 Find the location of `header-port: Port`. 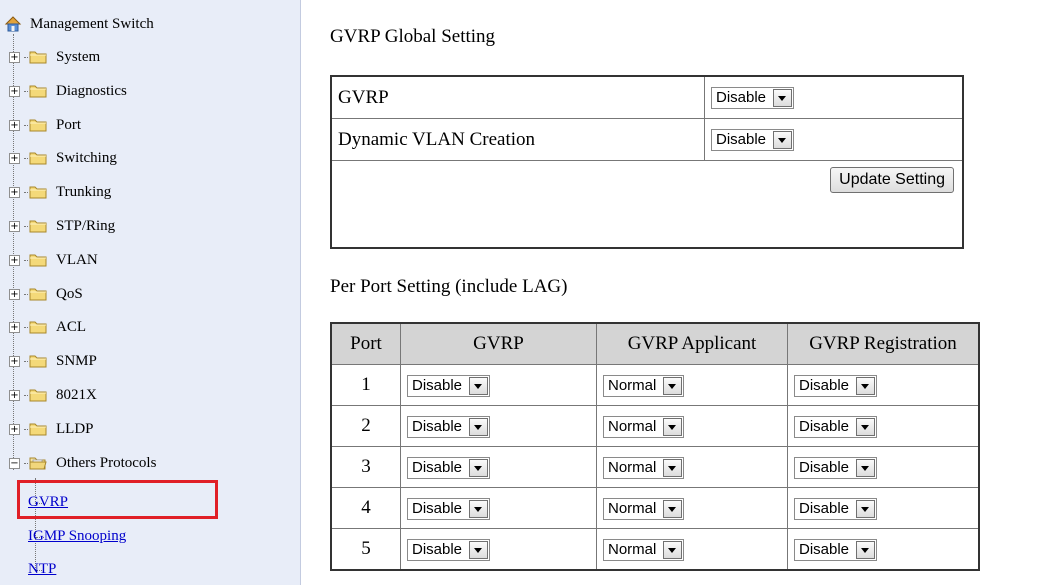

header-port: Port is located at coordinates (365, 343).